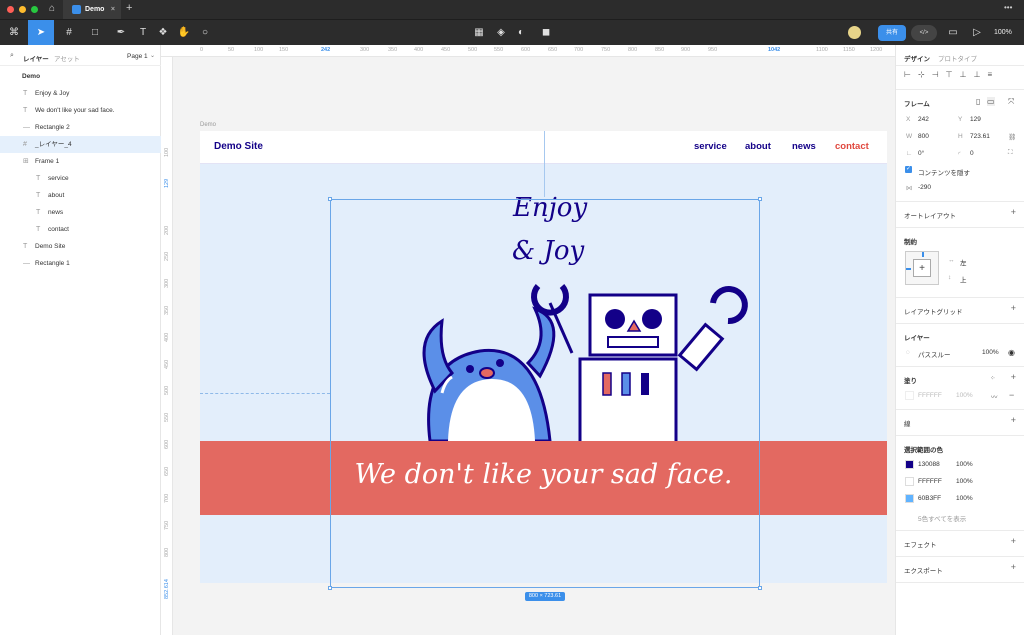  I want to click on tab-layers: レイヤー, so click(36, 58).